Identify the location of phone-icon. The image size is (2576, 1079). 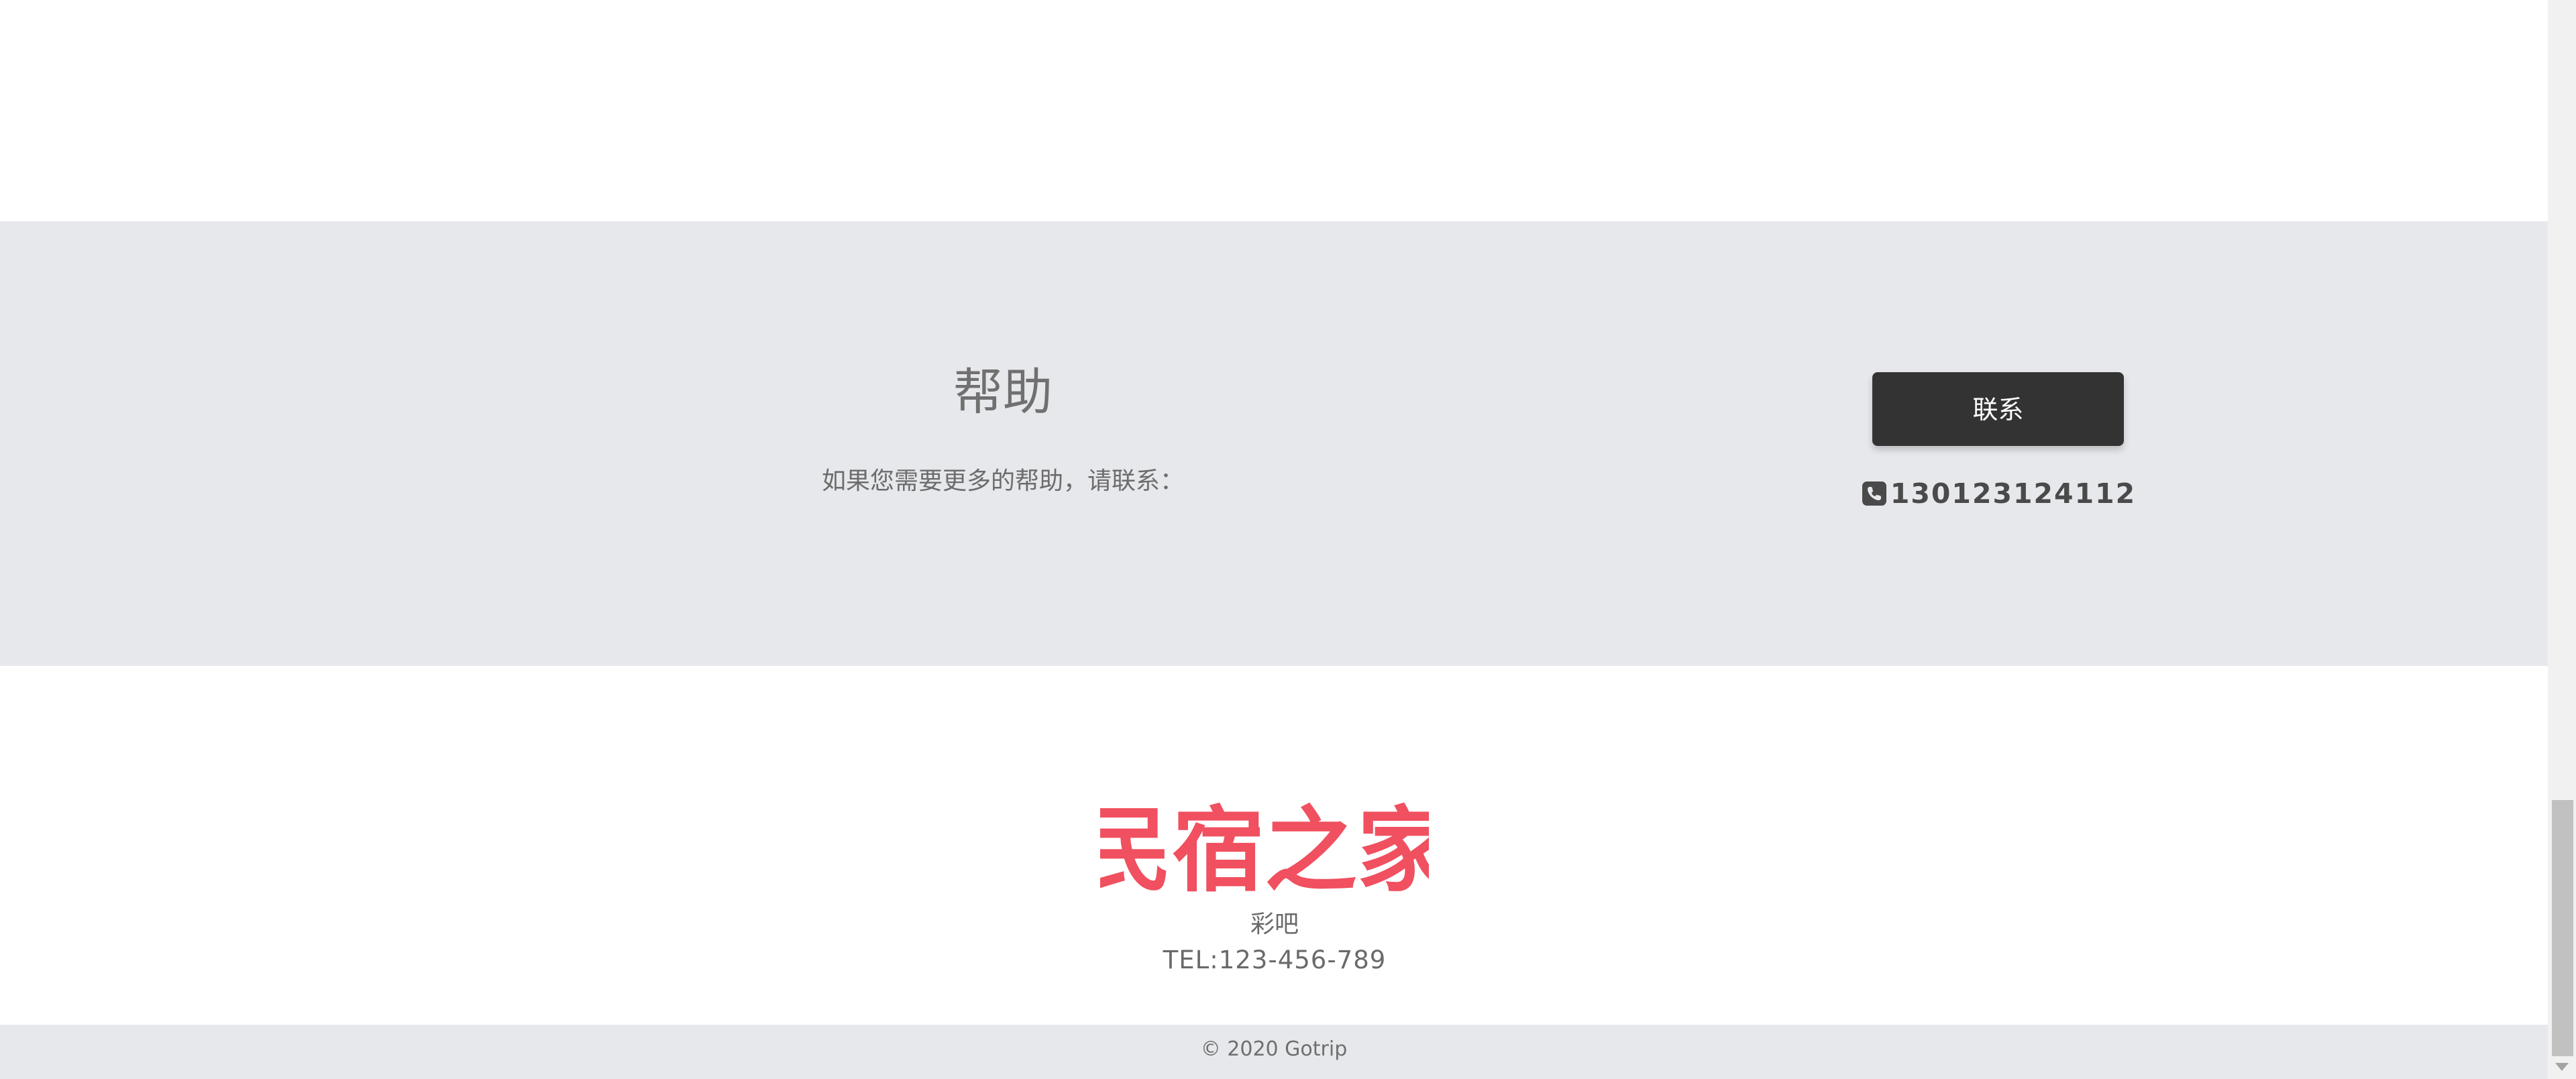
(1874, 494).